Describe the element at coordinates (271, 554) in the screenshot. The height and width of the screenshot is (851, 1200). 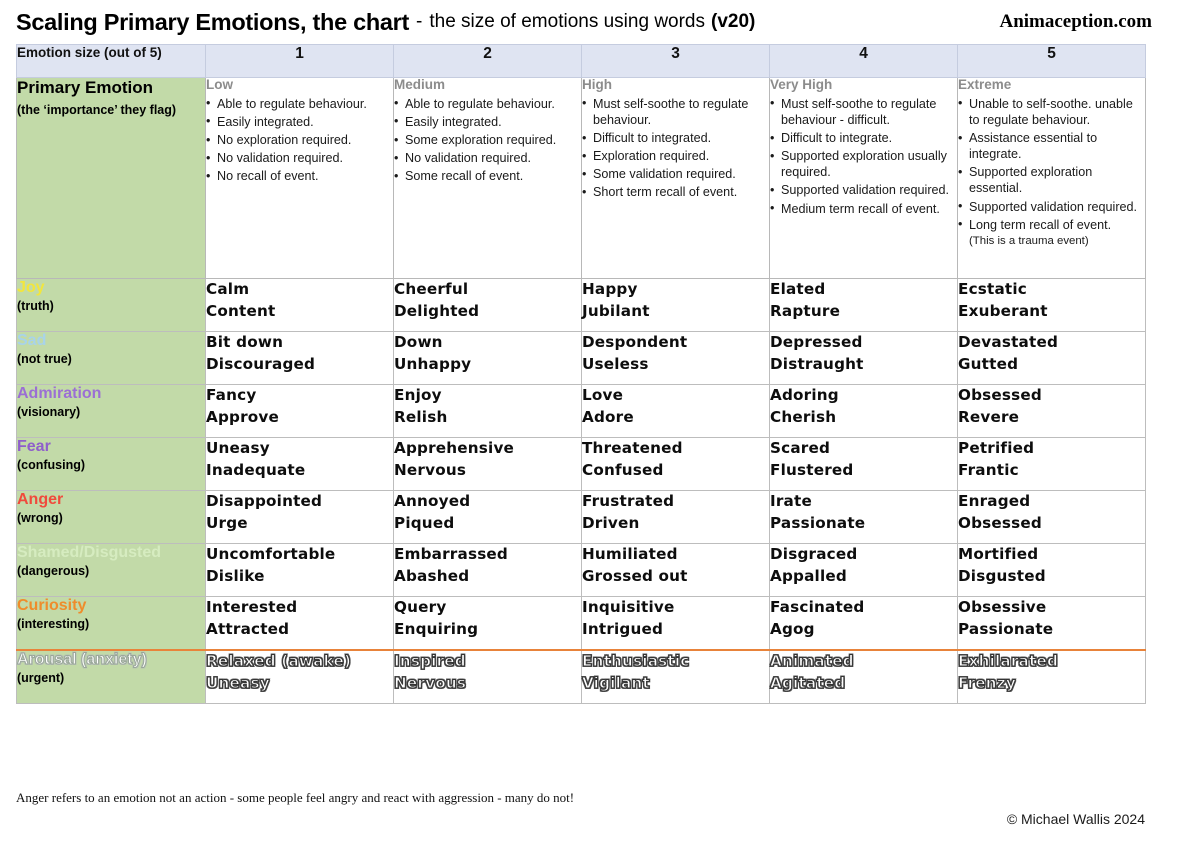
I see `emotion-word-primary: Uncomfortable` at that location.